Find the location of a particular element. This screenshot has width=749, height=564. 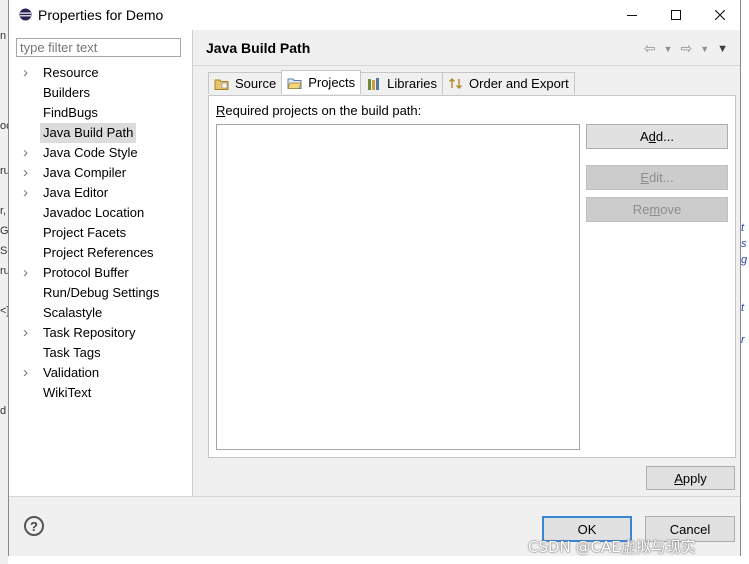

tab-libraries: Libraries is located at coordinates (402, 83).